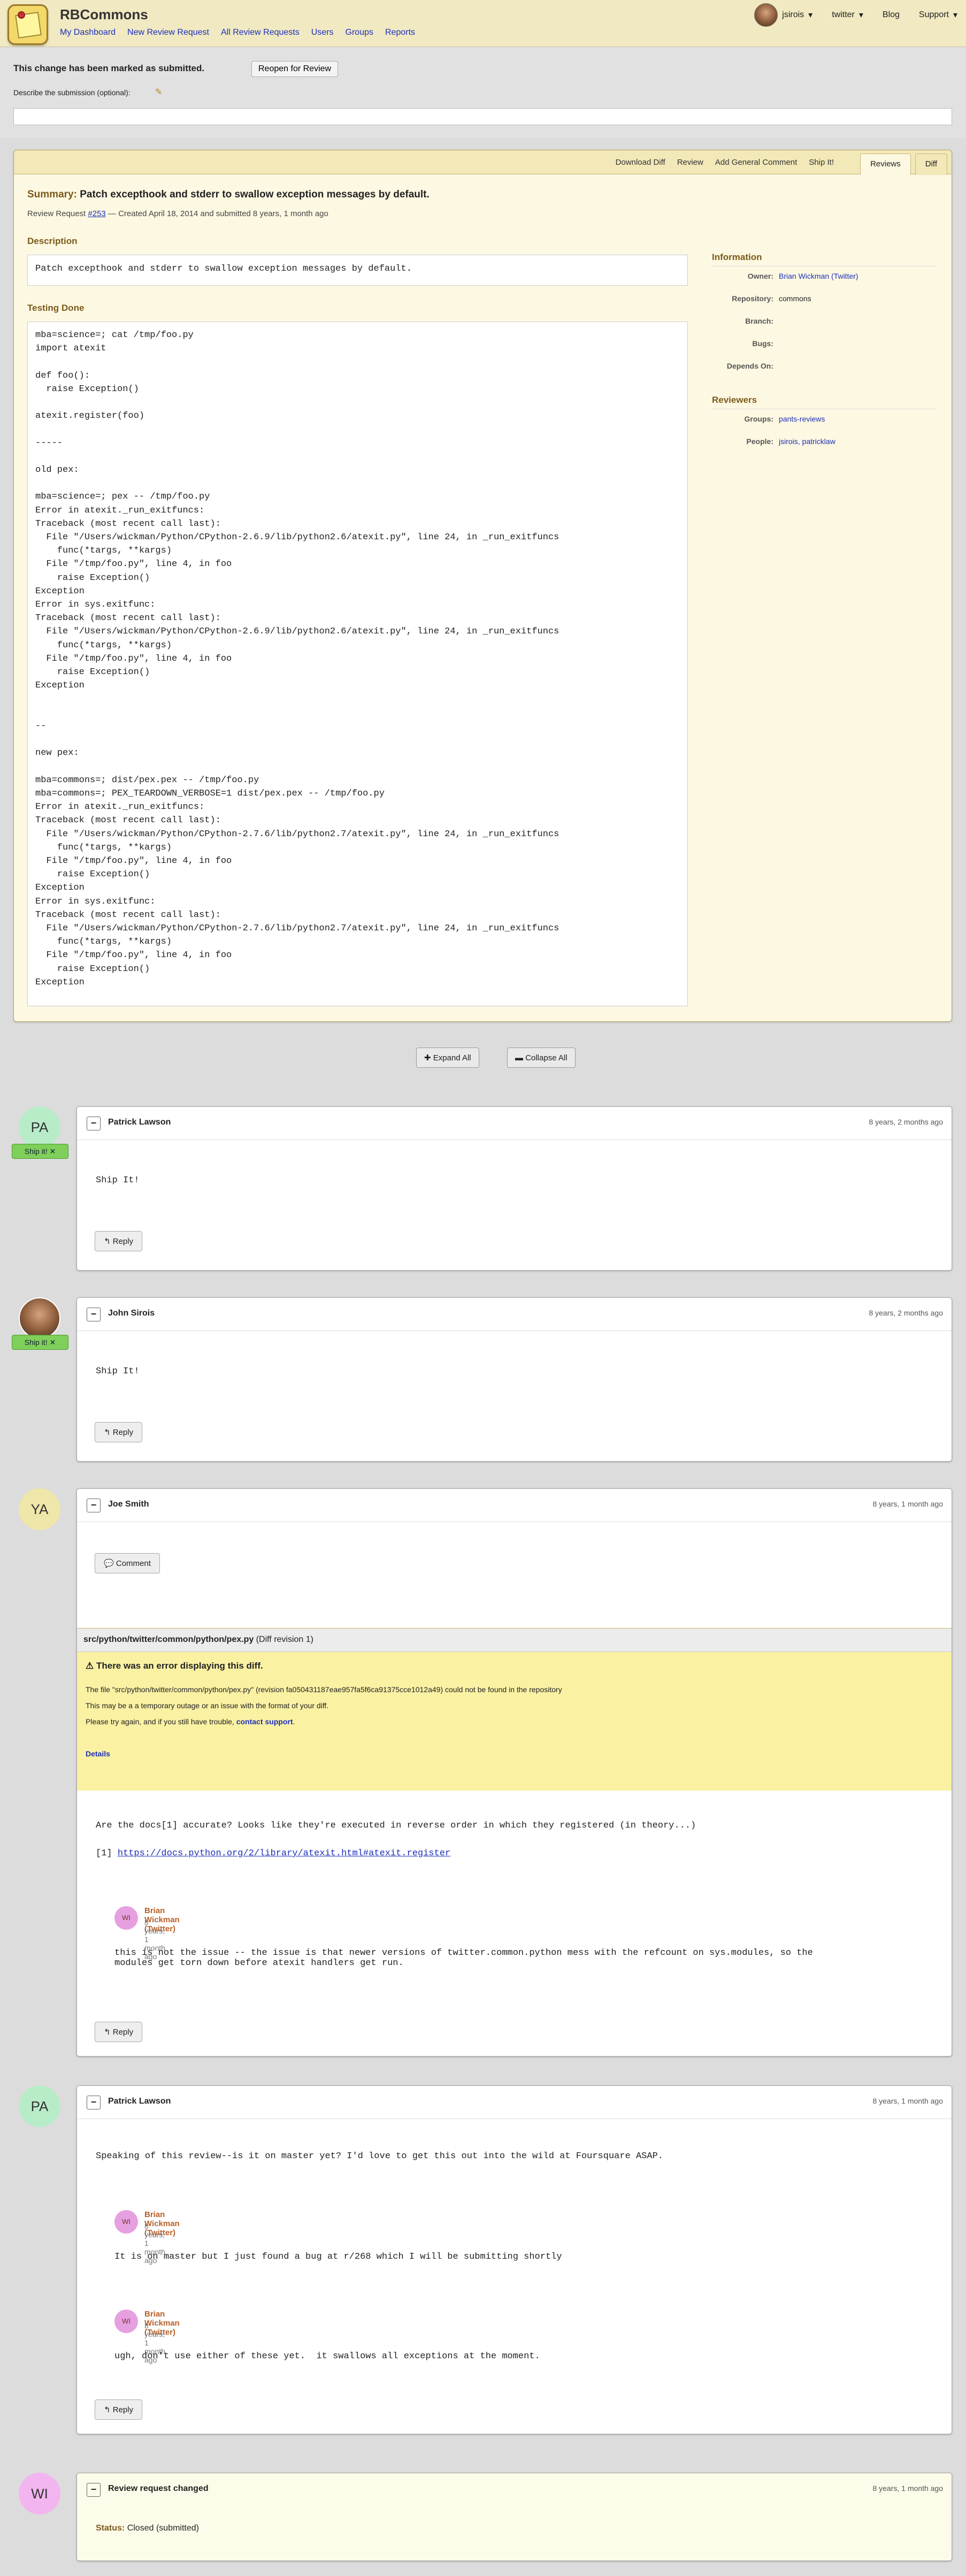 This screenshot has width=966, height=2576. Describe the element at coordinates (546, 1057) in the screenshot. I see `collapse-all-label: Collapse All` at that location.